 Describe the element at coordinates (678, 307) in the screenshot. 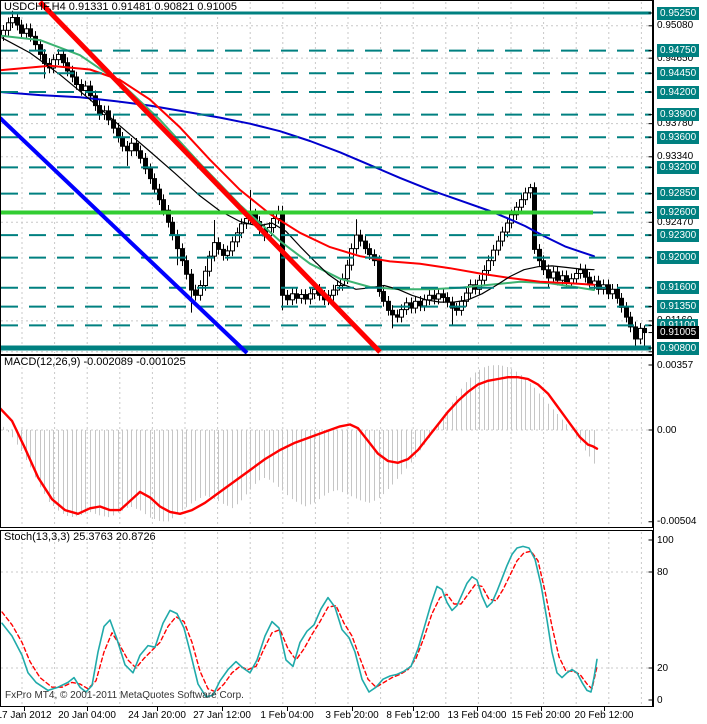

I see `price-axis-label: 0.91350` at that location.